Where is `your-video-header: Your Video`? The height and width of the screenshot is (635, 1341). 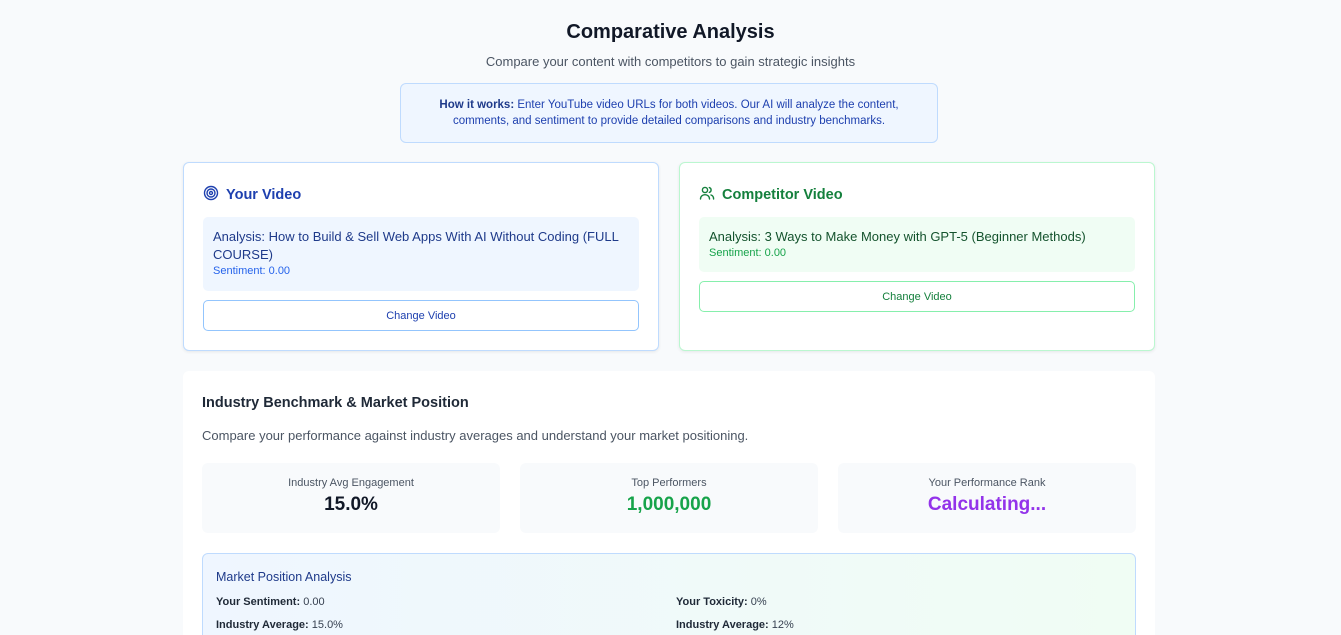 your-video-header: Your Video is located at coordinates (252, 195).